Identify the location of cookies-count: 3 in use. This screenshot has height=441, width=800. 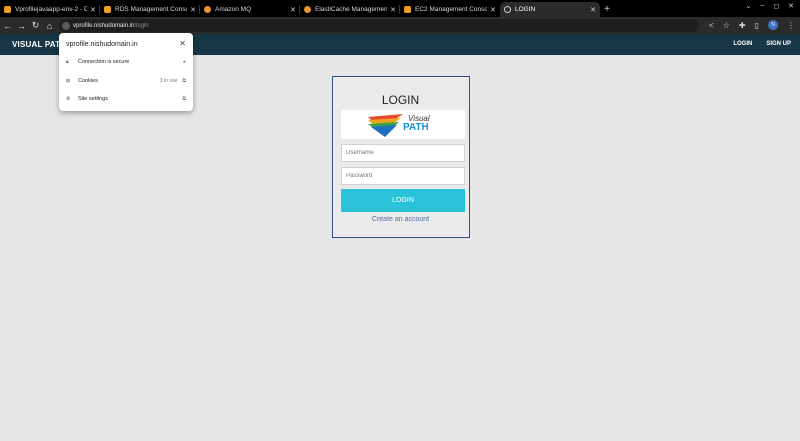
(168, 81).